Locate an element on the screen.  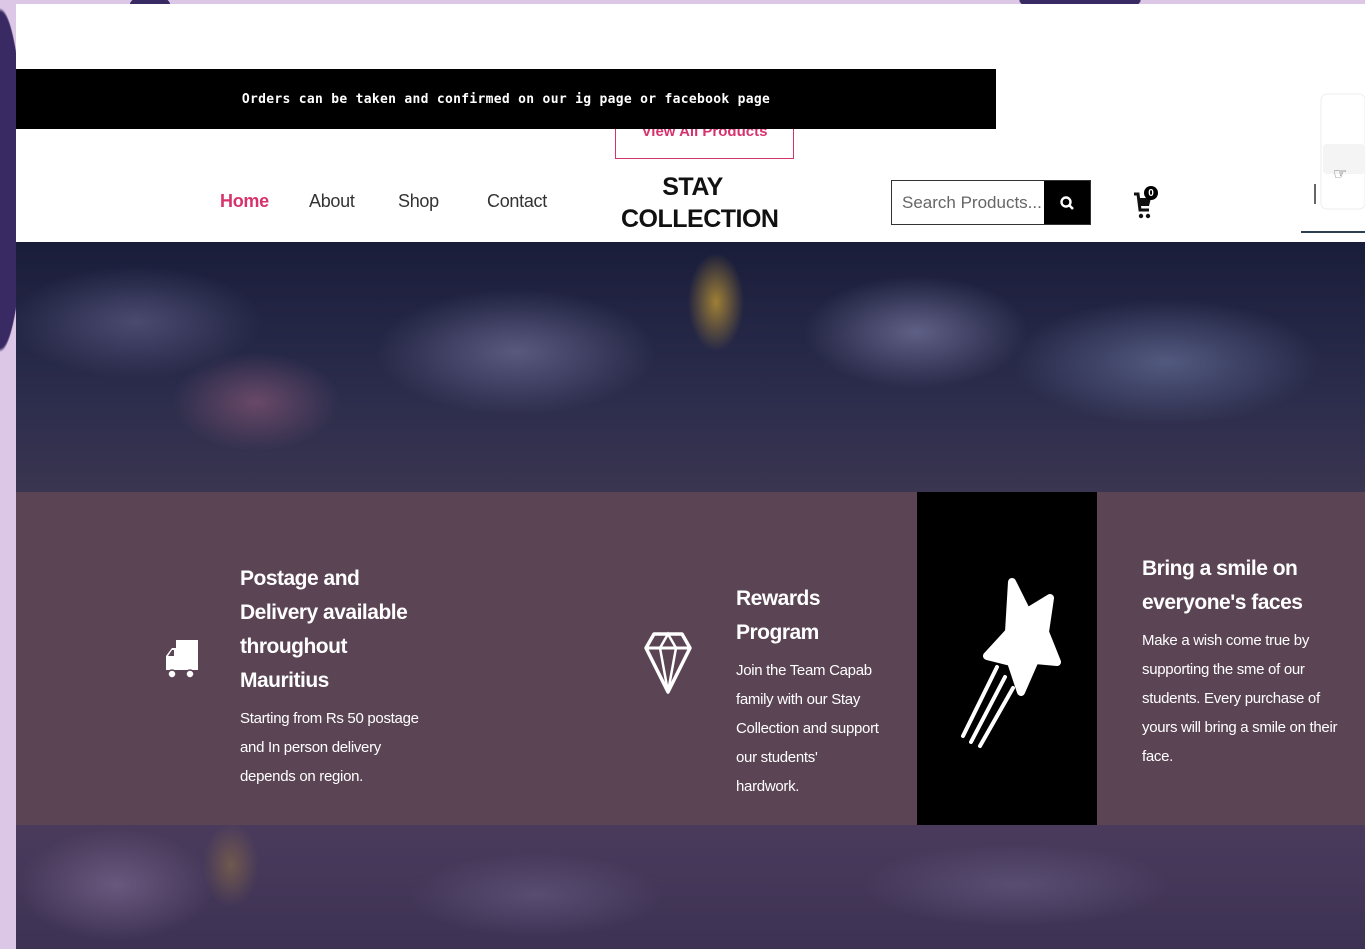
nav-item-shop: Shop is located at coordinates (418, 201).